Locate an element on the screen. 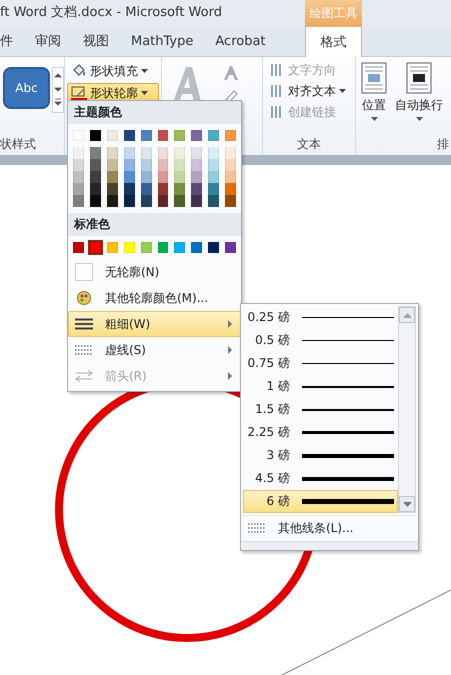 The height and width of the screenshot is (675, 451). ribbon-tab: 审阅 is located at coordinates (48, 41).